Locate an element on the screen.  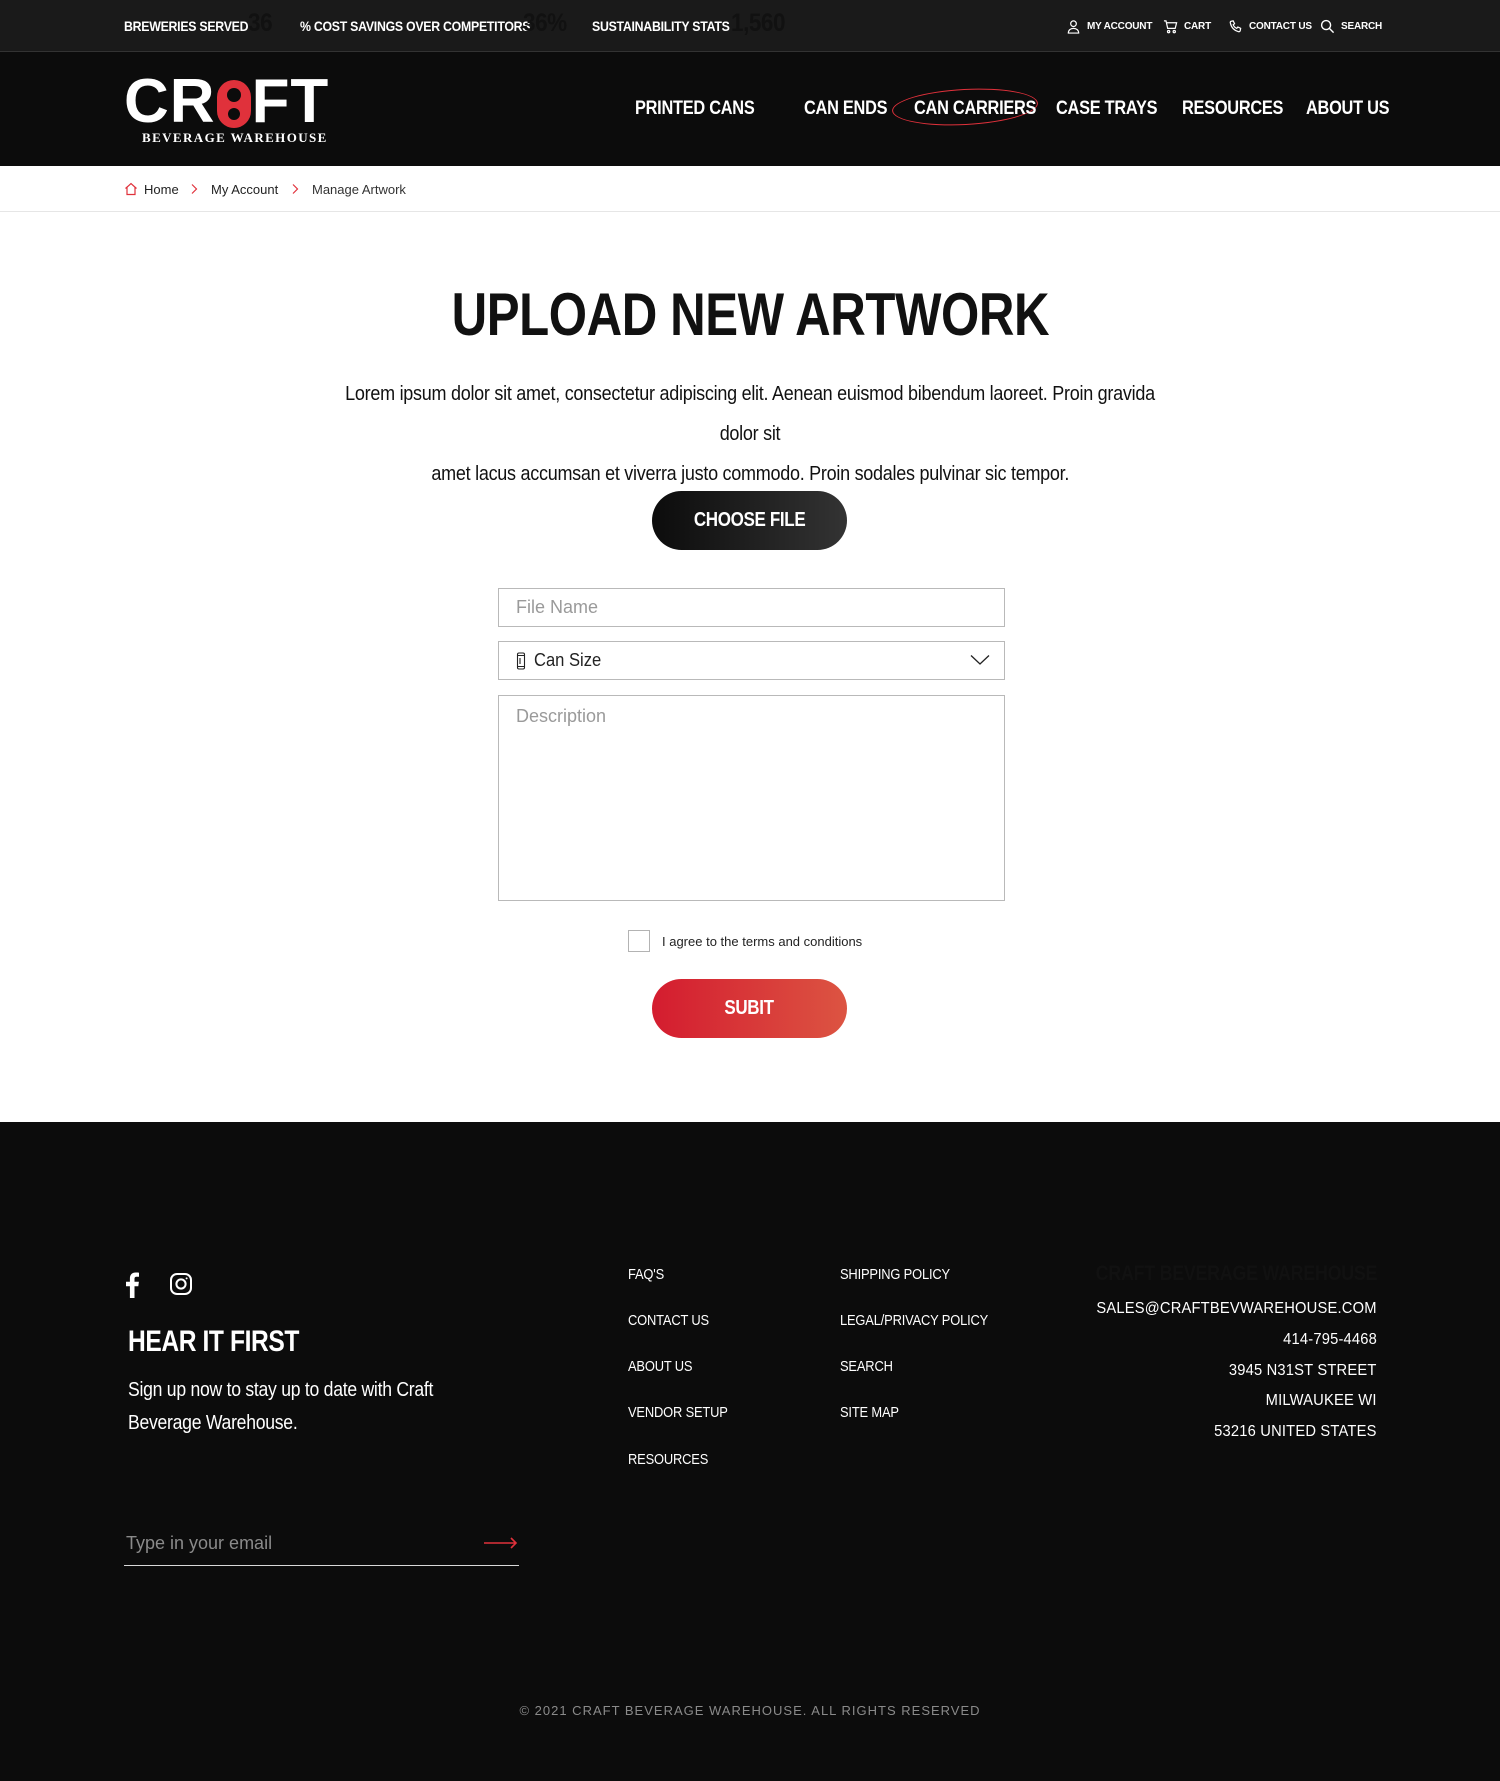
contact-us-label: CONTACT US is located at coordinates (1280, 26).